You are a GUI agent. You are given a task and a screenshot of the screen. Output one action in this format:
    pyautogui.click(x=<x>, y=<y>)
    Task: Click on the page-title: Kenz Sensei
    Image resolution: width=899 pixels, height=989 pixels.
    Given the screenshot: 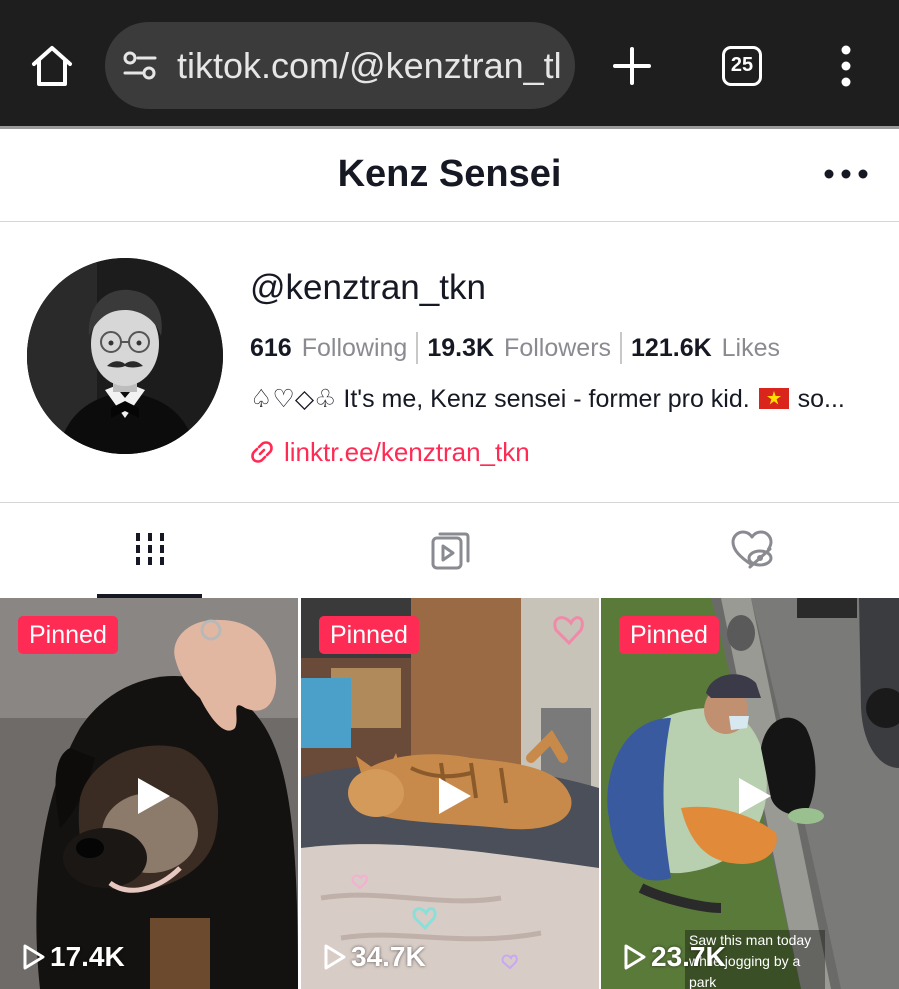 What is the action you would take?
    pyautogui.click(x=449, y=174)
    